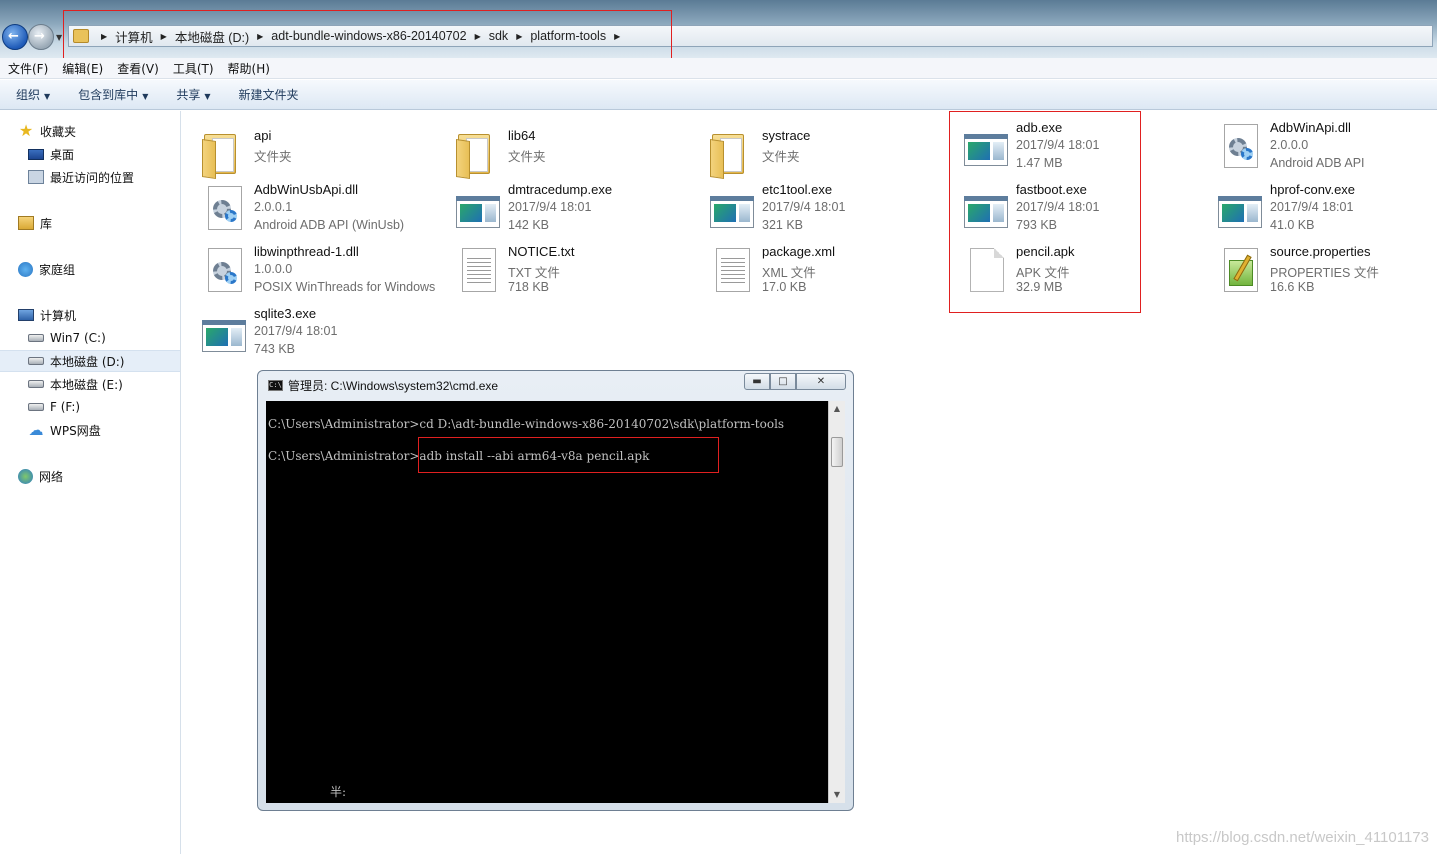  I want to click on file-detail: 2.0.0.1, so click(273, 207).